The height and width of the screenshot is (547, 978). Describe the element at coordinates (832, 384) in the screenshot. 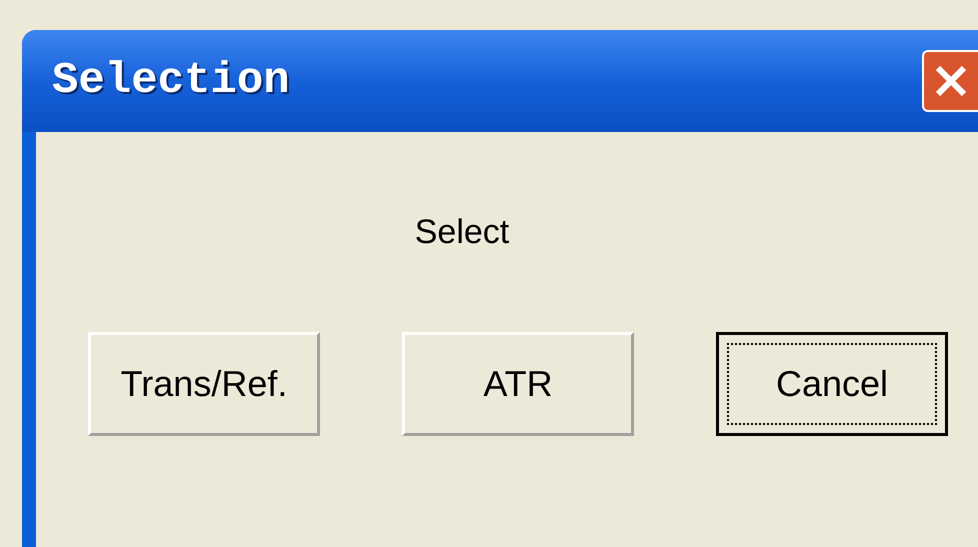

I see `dialog-button: Cancel` at that location.